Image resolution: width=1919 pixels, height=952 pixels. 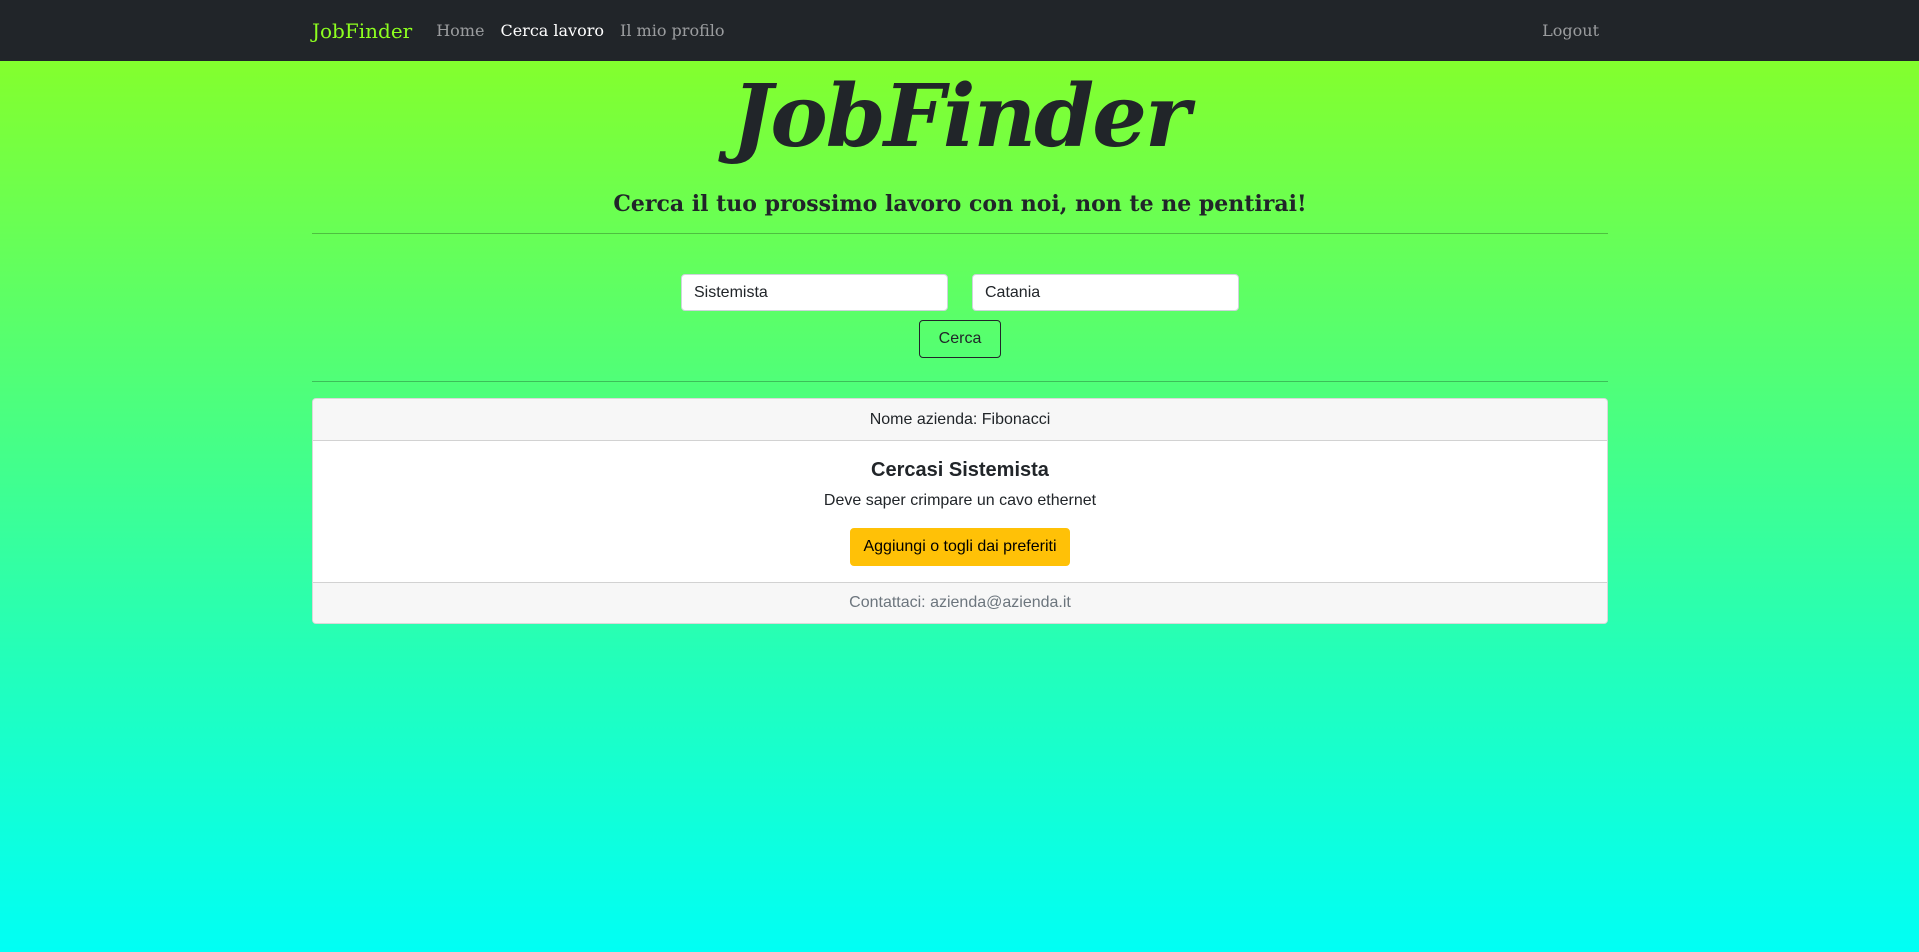 I want to click on search-button-row: Cerca, so click(x=960, y=339).